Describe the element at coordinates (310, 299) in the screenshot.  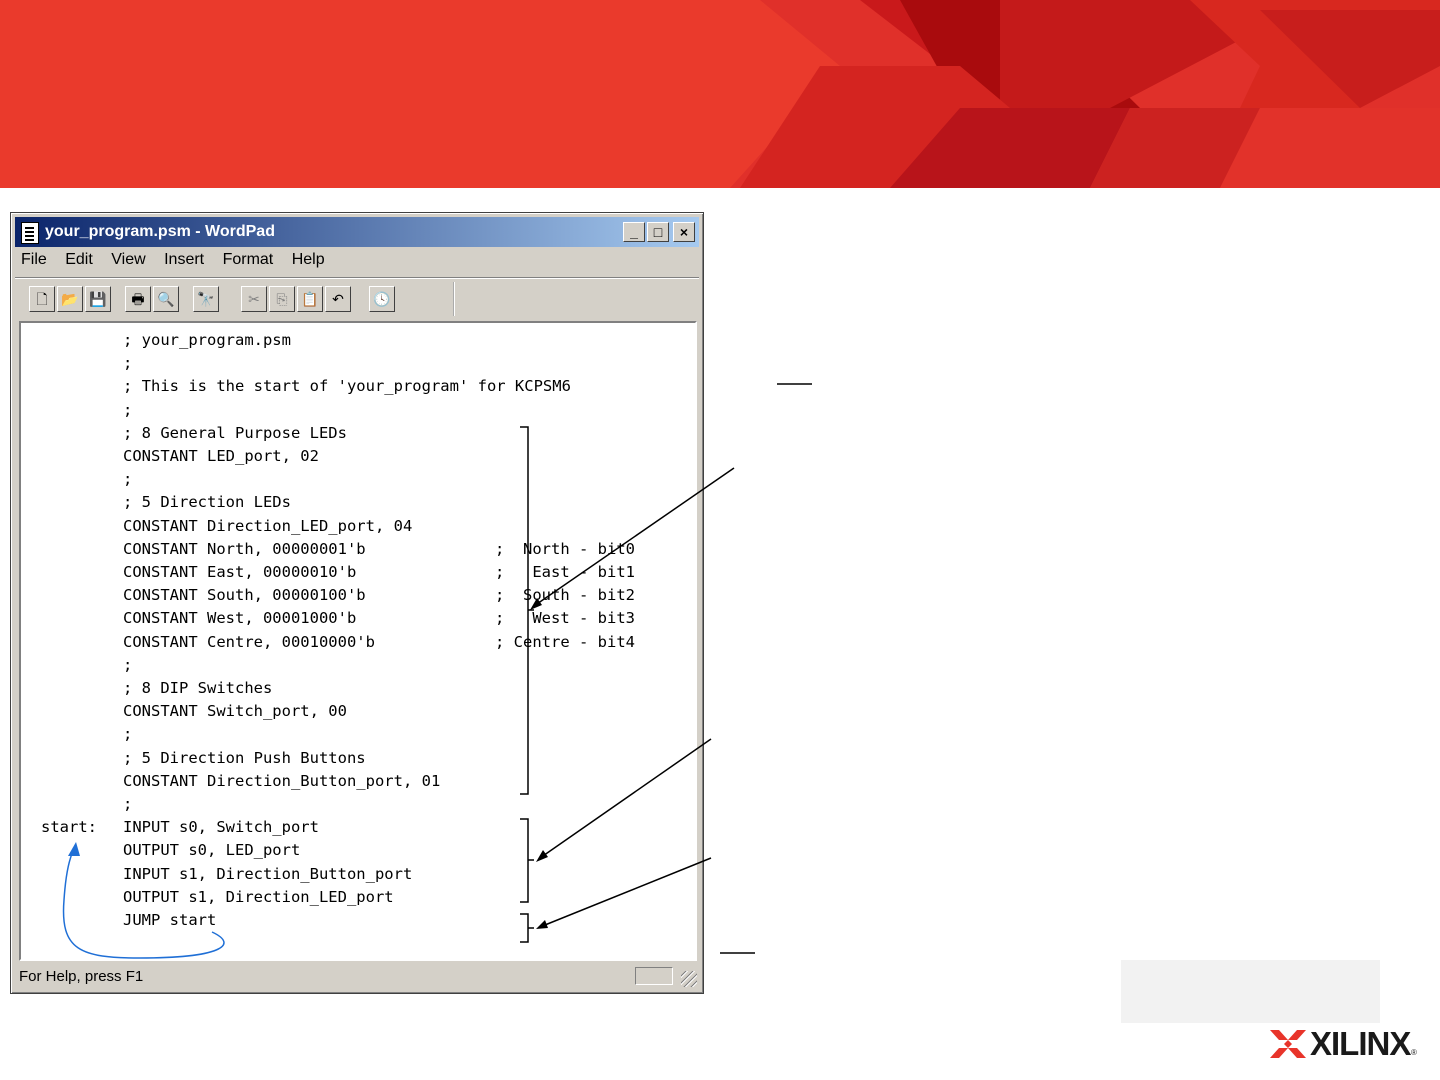
I see `paste-button: 📋` at that location.